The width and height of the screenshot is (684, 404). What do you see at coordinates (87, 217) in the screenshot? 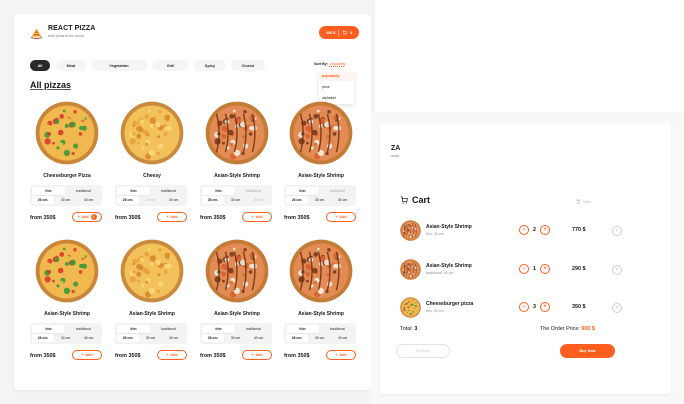
I see `add-to-cart-button: + Add 2` at bounding box center [87, 217].